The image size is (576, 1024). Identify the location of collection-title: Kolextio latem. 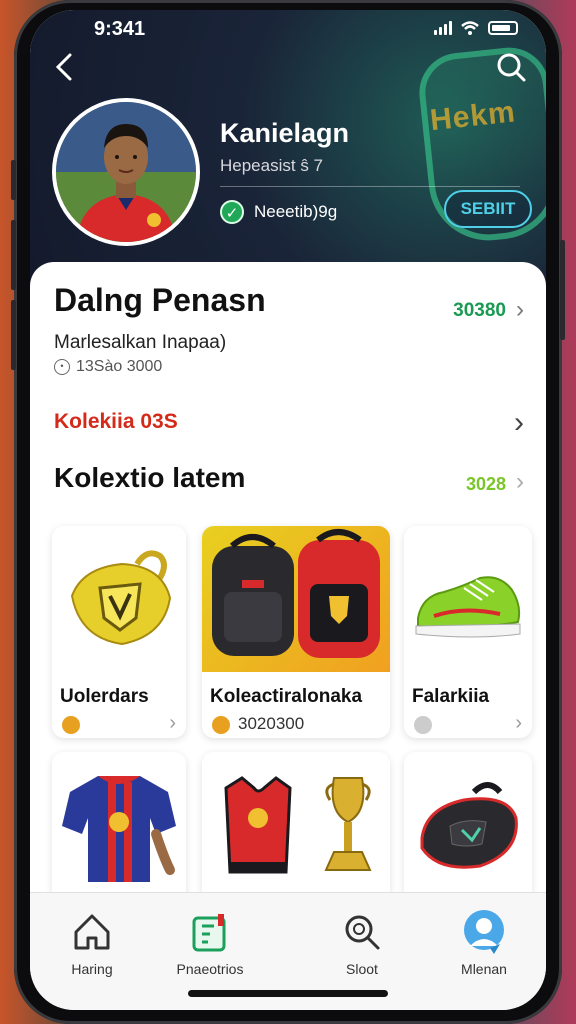
(150, 477).